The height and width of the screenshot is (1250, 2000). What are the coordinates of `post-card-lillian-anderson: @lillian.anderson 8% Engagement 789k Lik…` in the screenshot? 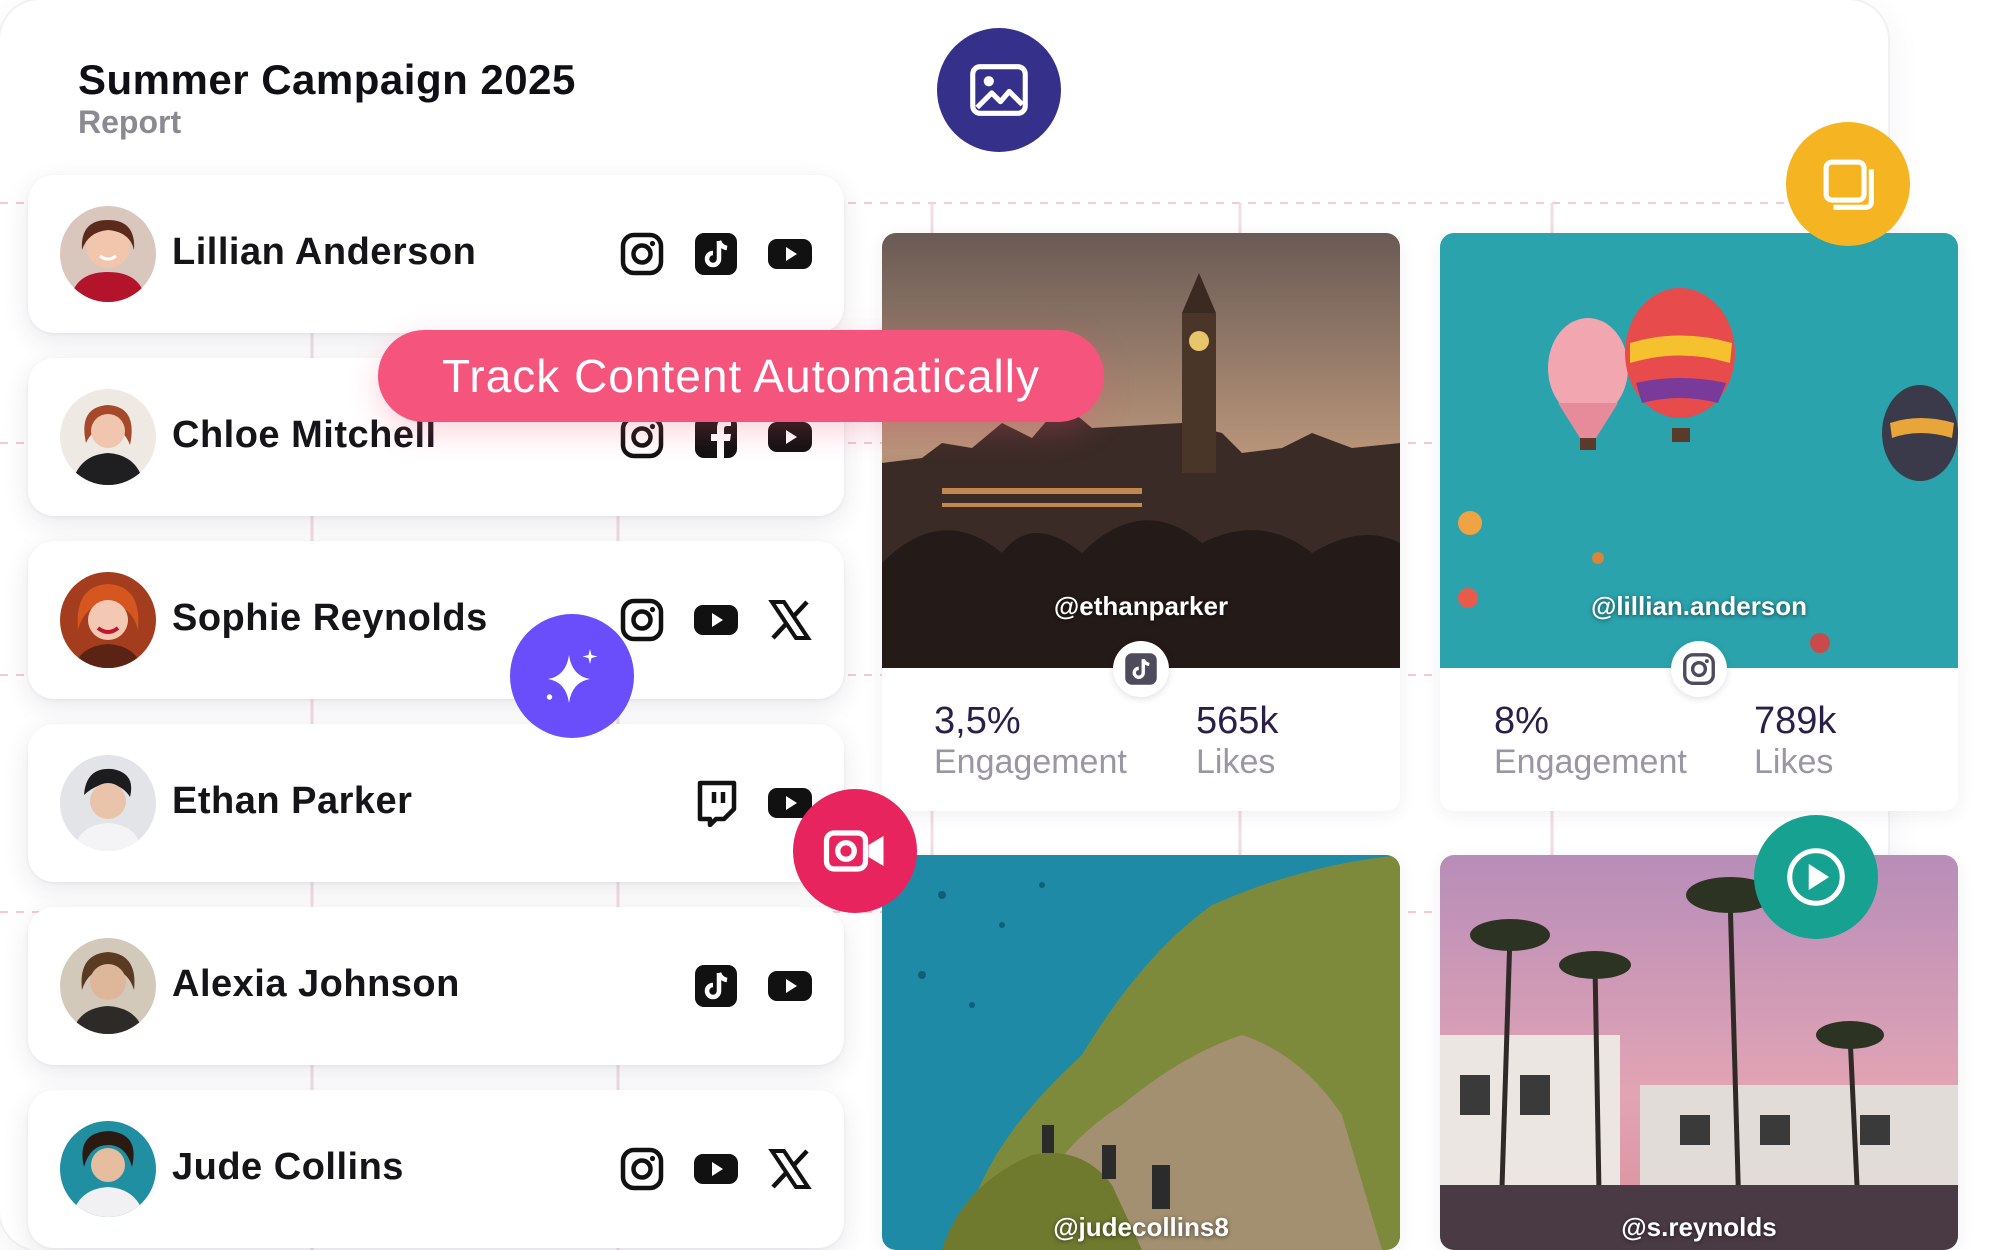 It's located at (1699, 522).